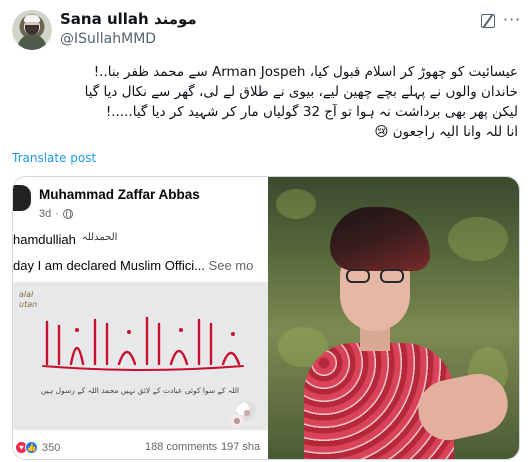  I want to click on tweet-line: انا للہ وانا الیہ راجعون 😢, so click(446, 132).